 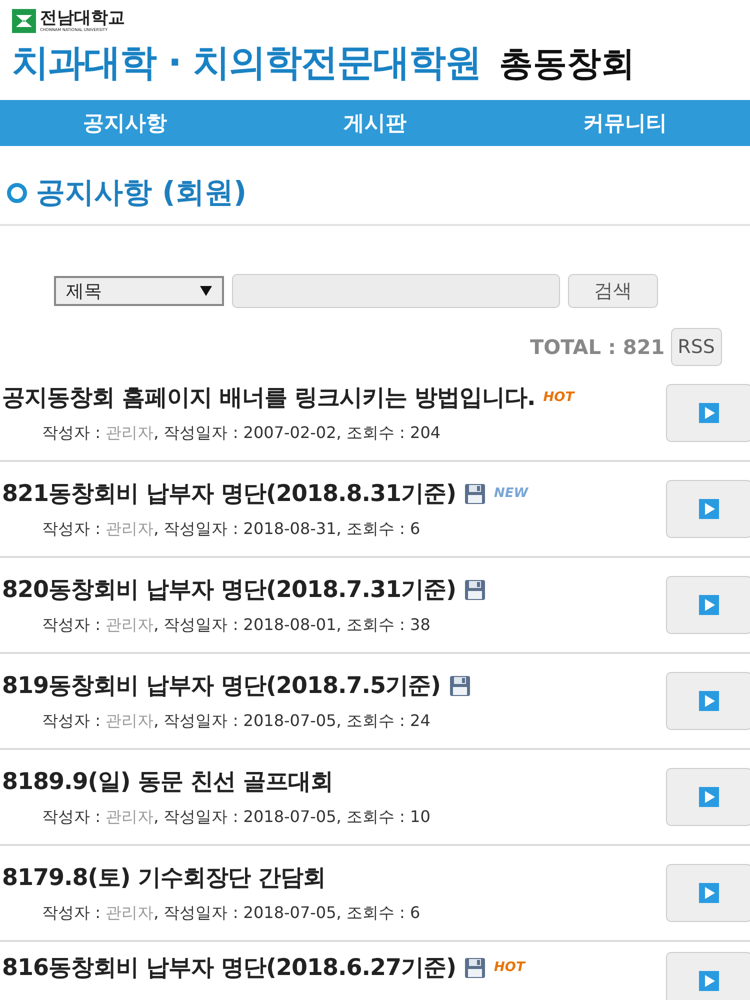 What do you see at coordinates (269, 397) in the screenshot?
I see `post-title-link: 공지동창회 홈페이지 배너를 링크시키는 방법입니다.` at bounding box center [269, 397].